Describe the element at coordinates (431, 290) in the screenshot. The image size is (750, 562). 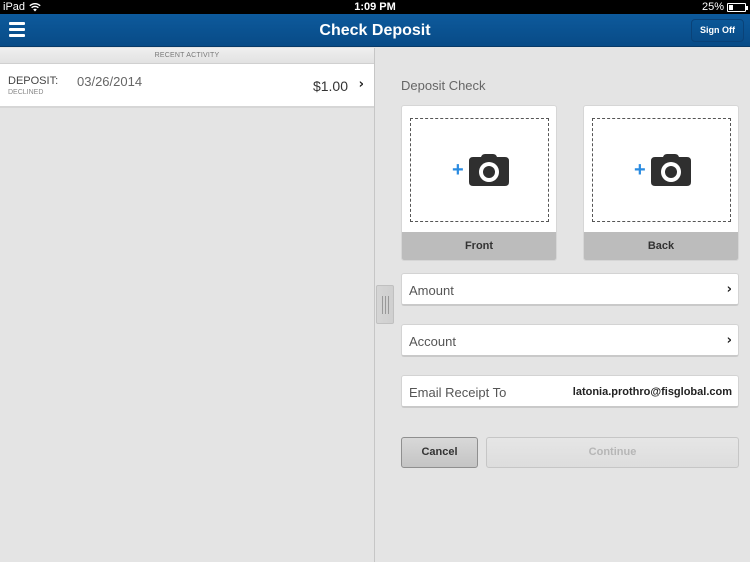
I see `amount-label: Amount` at that location.